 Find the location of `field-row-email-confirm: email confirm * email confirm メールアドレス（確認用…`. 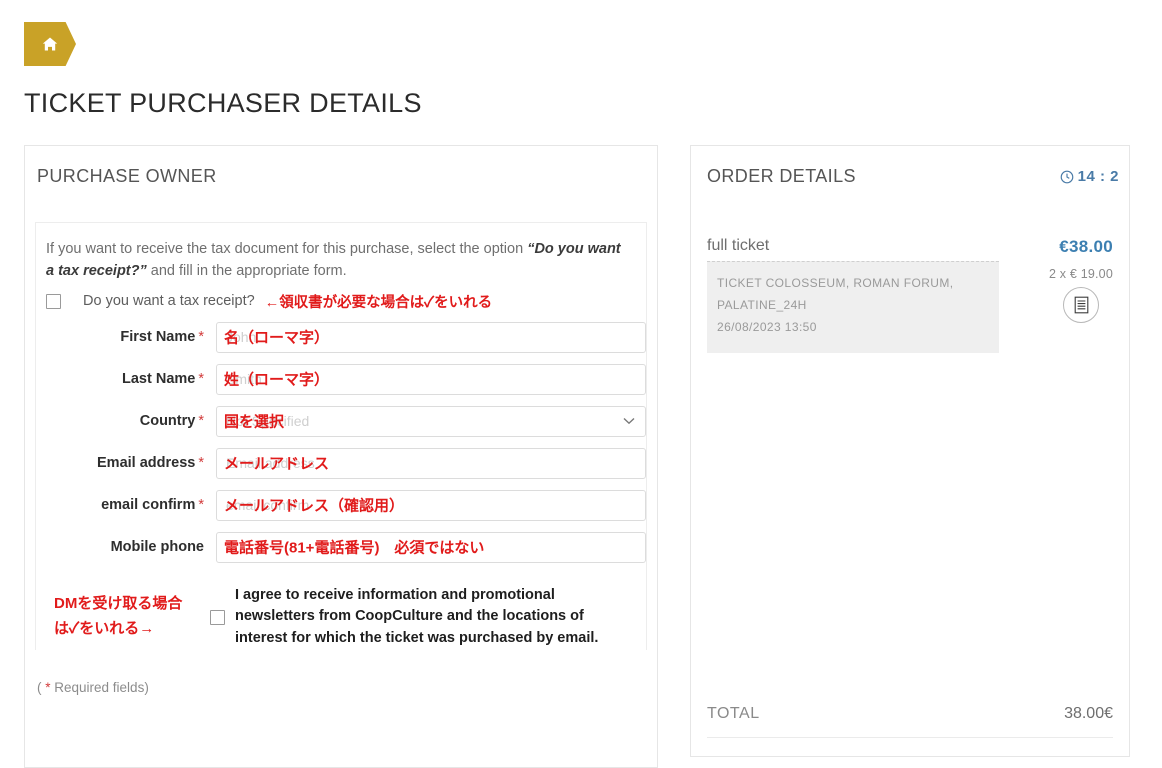

field-row-email-confirm: email confirm * email confirm メールアドレス（確認用… is located at coordinates (346, 505).